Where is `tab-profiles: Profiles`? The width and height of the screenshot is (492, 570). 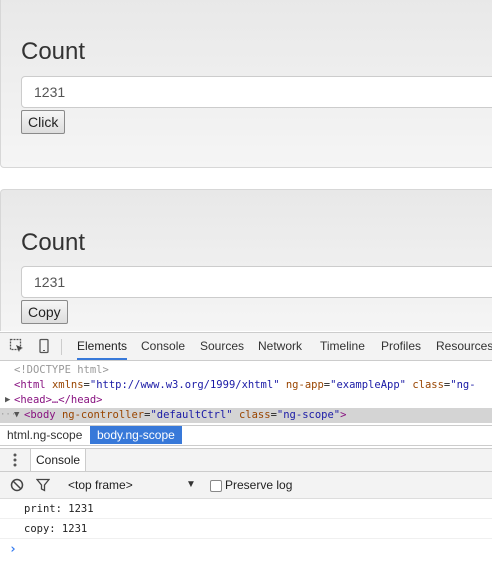
tab-profiles: Profiles is located at coordinates (401, 346).